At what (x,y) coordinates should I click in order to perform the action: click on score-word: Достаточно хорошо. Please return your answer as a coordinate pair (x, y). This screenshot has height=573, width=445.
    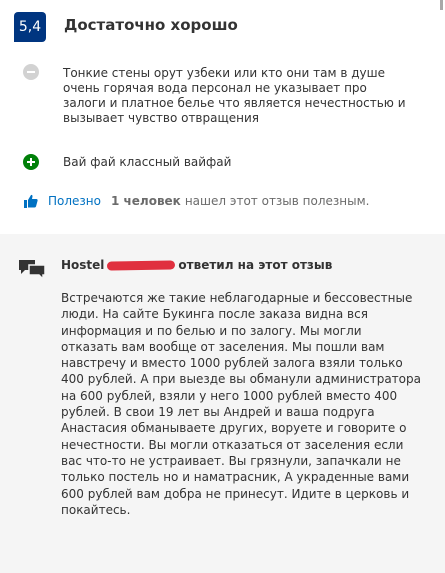
    Looking at the image, I should click on (151, 25).